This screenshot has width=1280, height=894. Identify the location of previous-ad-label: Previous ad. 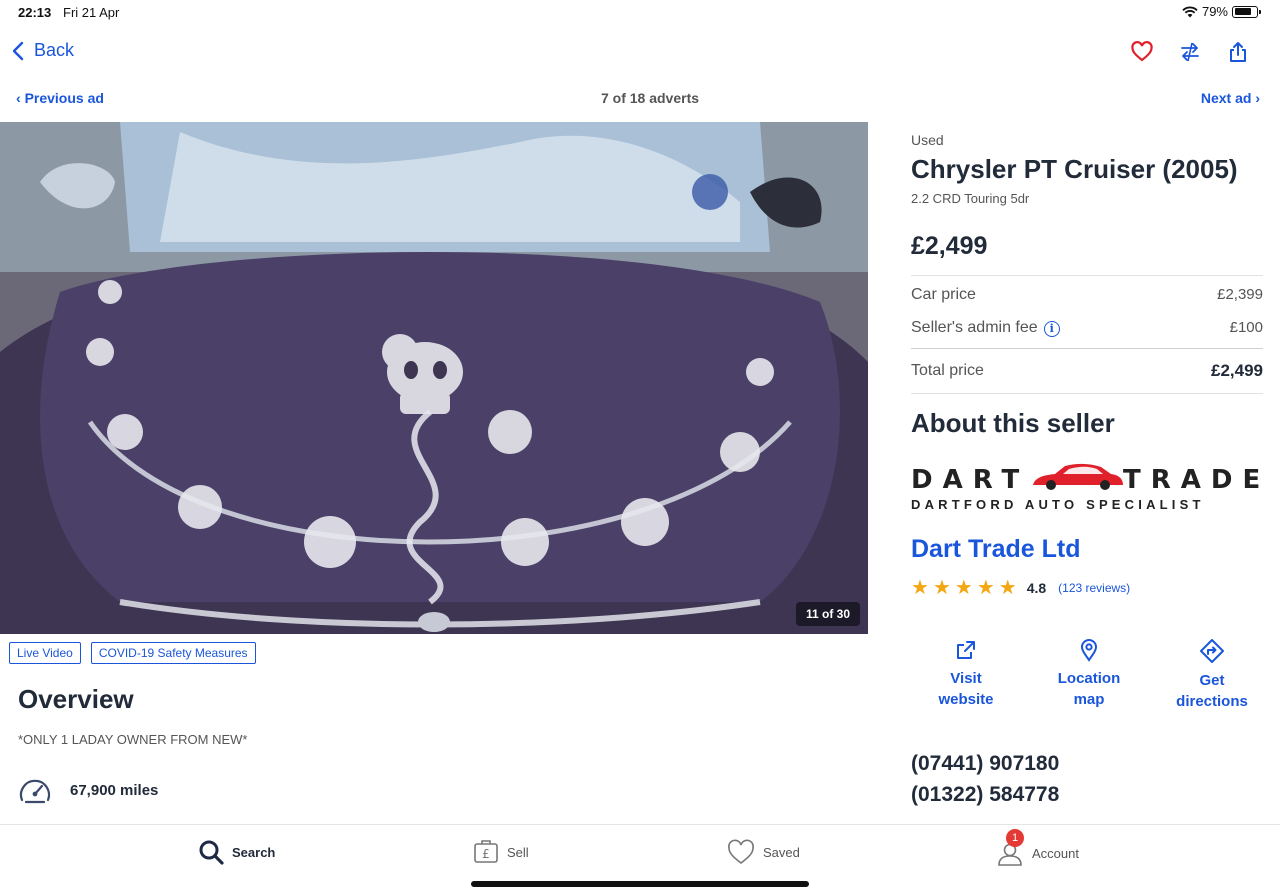
(64, 98).